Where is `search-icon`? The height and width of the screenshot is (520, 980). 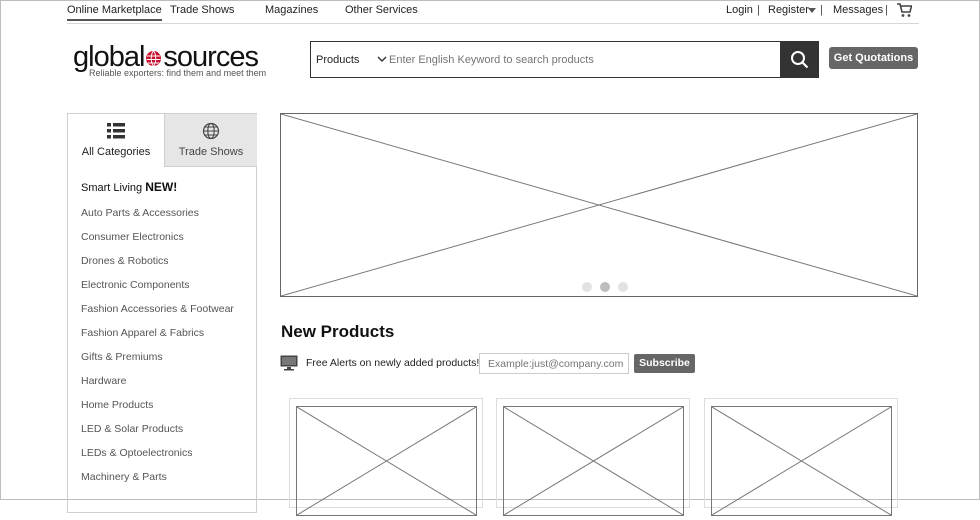
search-icon is located at coordinates (800, 60).